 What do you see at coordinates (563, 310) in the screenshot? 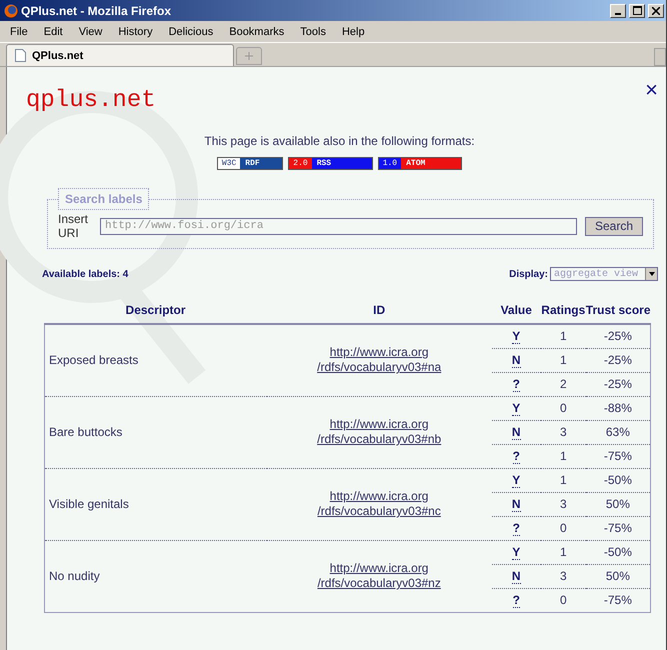
I see `column-header: Ratings` at bounding box center [563, 310].